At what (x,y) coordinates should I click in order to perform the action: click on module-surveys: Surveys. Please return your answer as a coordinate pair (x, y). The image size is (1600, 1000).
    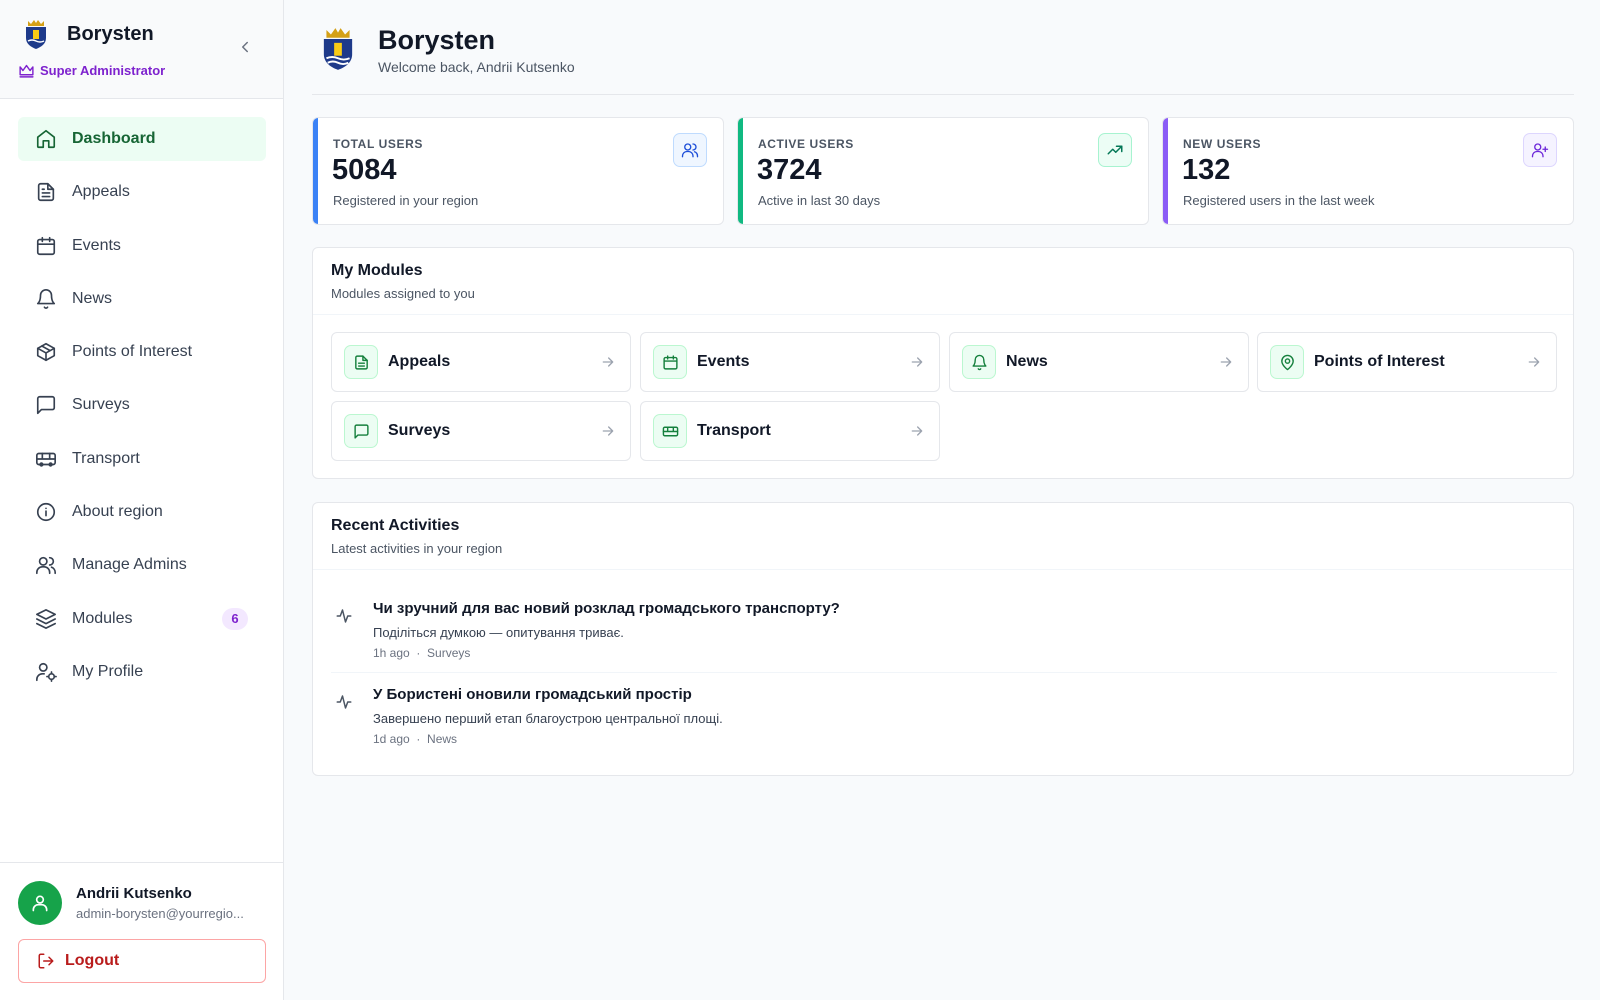
    Looking at the image, I should click on (481, 431).